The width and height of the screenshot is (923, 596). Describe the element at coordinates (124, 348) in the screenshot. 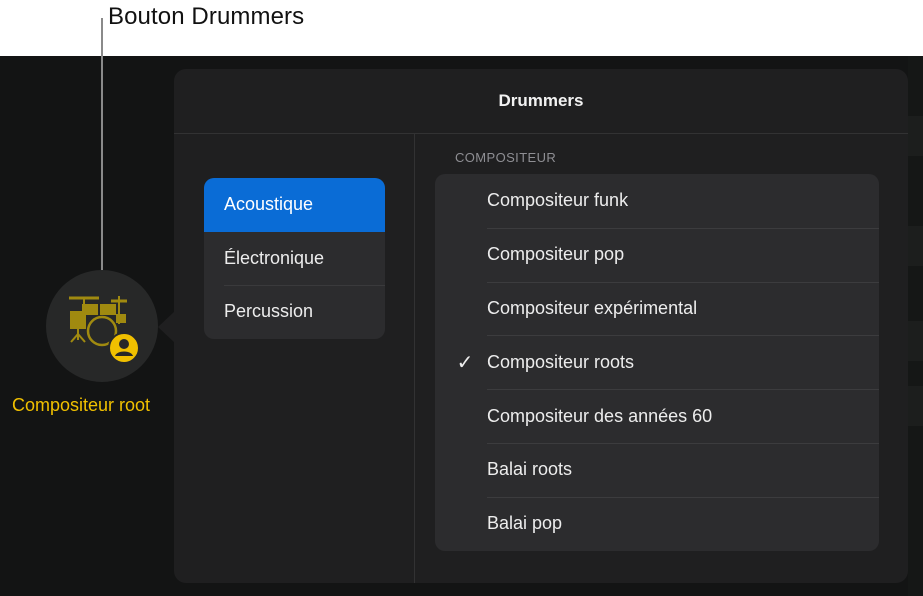

I see `person-badge-icon` at that location.